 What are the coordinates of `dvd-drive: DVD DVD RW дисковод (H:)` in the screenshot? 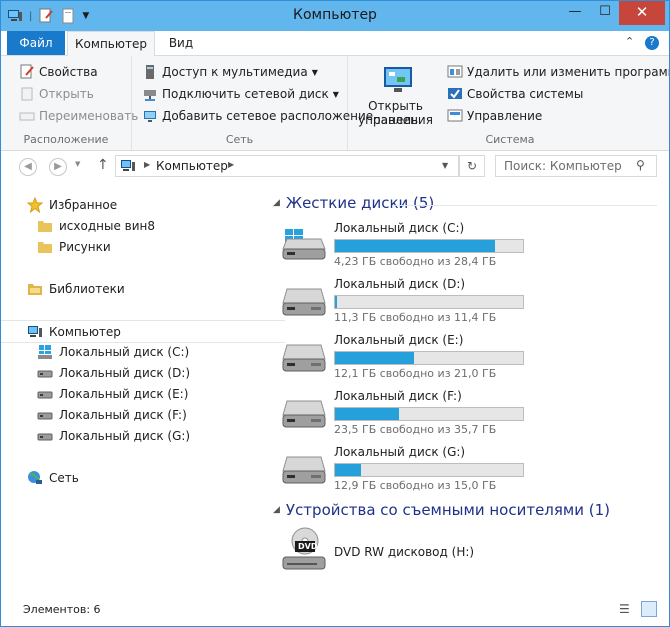 It's located at (411, 551).